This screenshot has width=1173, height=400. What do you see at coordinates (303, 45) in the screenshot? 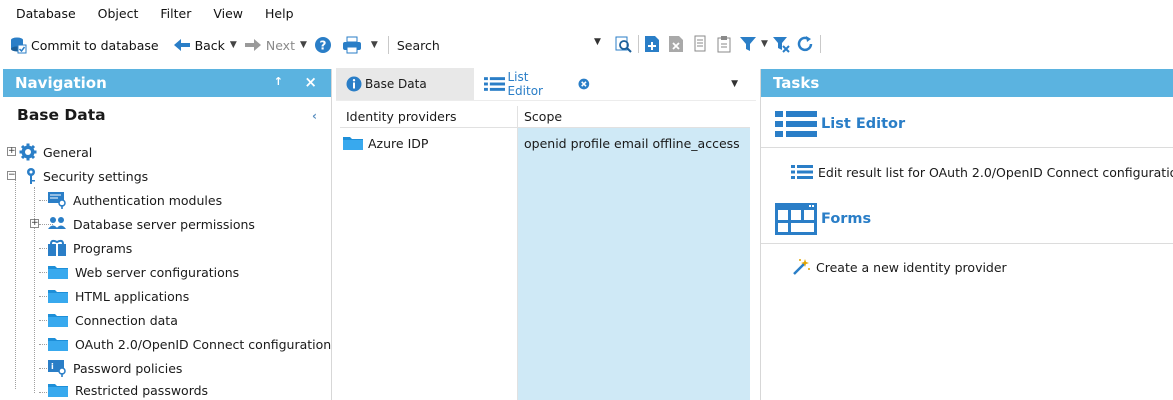
I see `next-dropdown-icon: ▼` at bounding box center [303, 45].